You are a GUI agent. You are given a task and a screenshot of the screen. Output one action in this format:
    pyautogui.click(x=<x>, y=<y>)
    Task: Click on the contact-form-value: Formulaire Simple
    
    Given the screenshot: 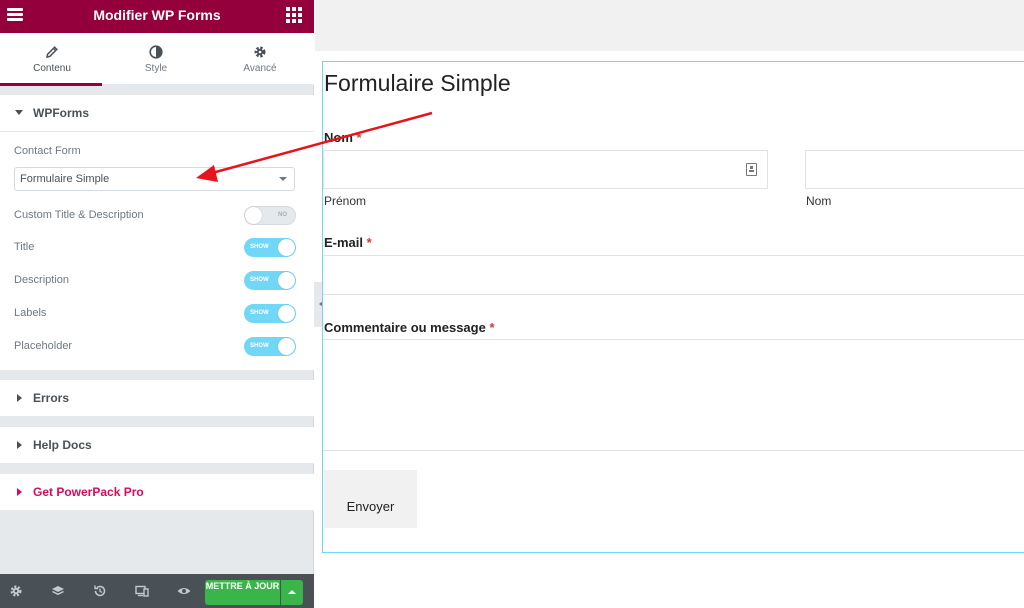 What is the action you would take?
    pyautogui.click(x=65, y=179)
    